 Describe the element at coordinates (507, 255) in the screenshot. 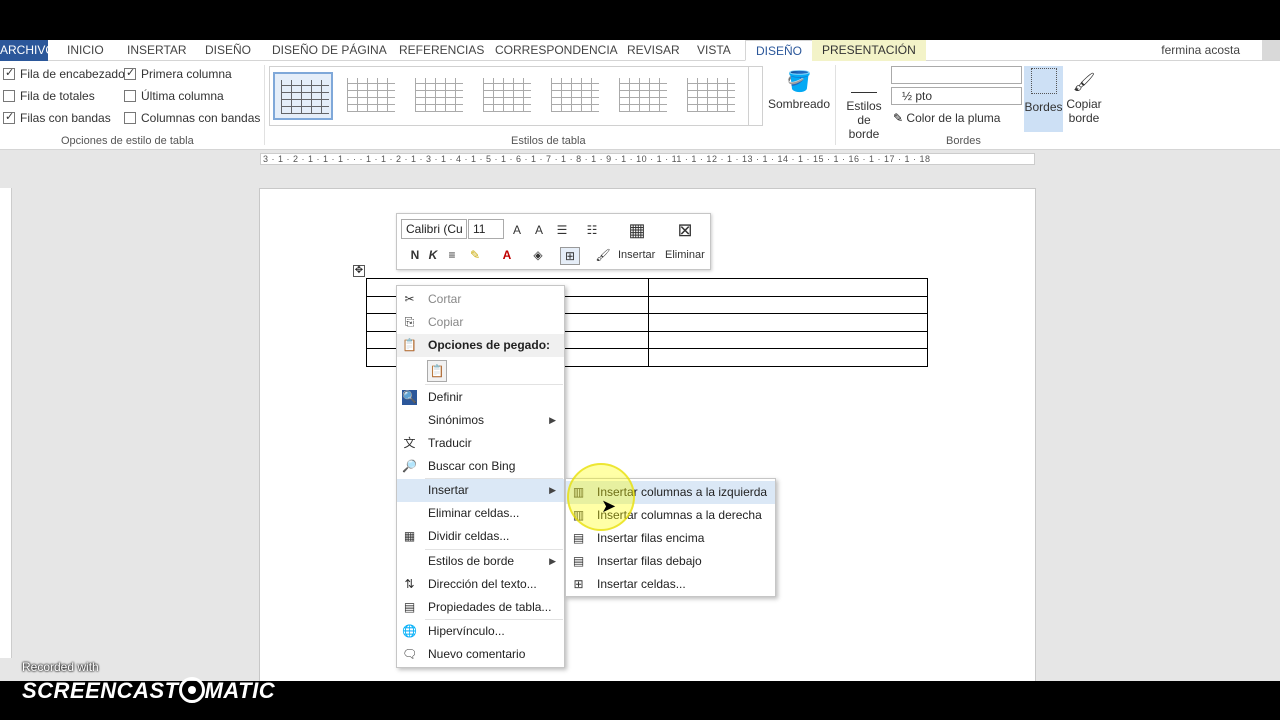

I see `font-color-icon: A` at that location.